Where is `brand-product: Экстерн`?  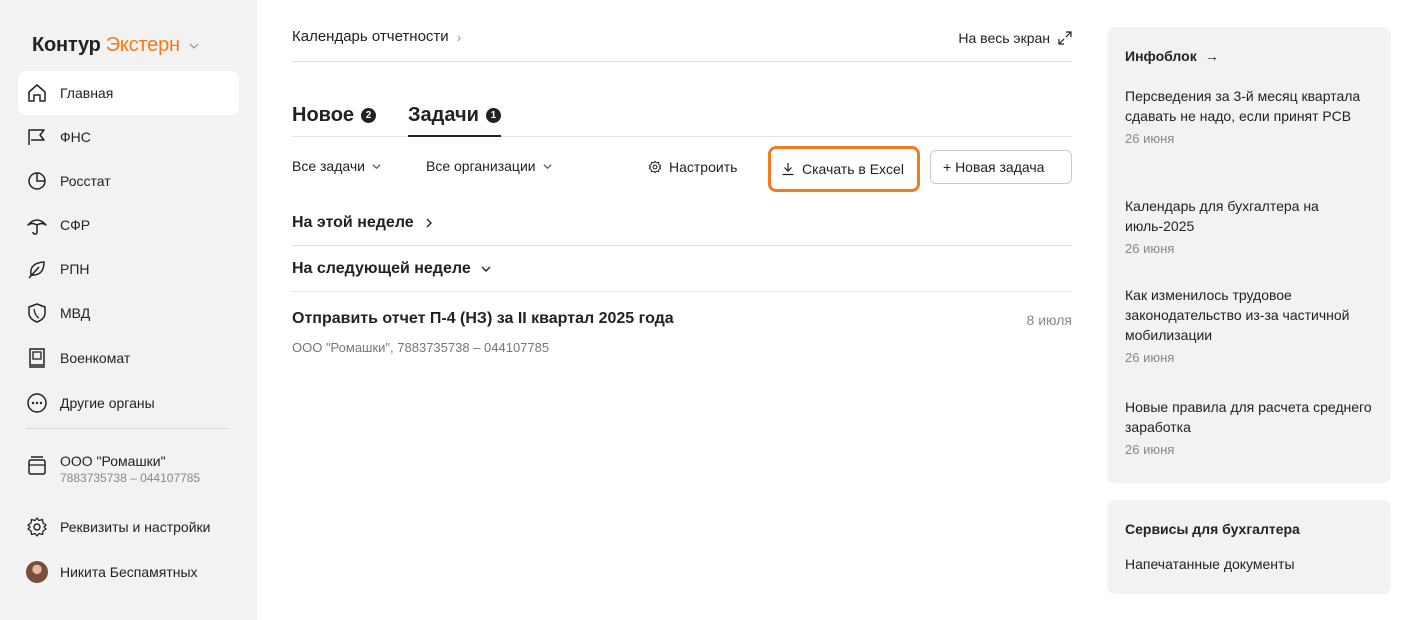
brand-product: Экстерн is located at coordinates (142, 45).